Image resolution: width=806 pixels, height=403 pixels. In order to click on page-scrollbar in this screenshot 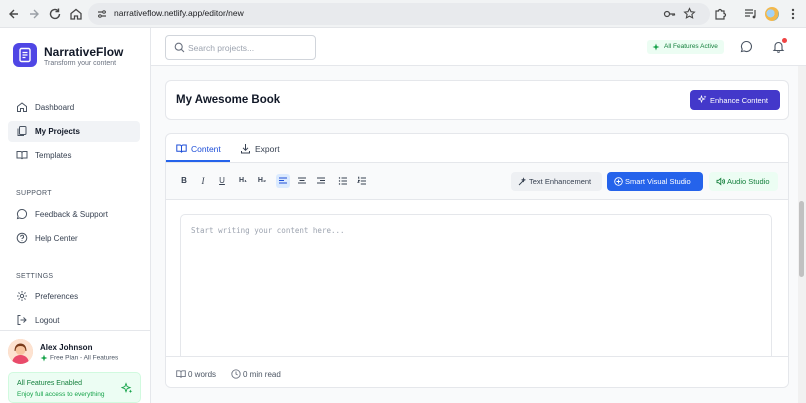, I will do `click(802, 234)`.